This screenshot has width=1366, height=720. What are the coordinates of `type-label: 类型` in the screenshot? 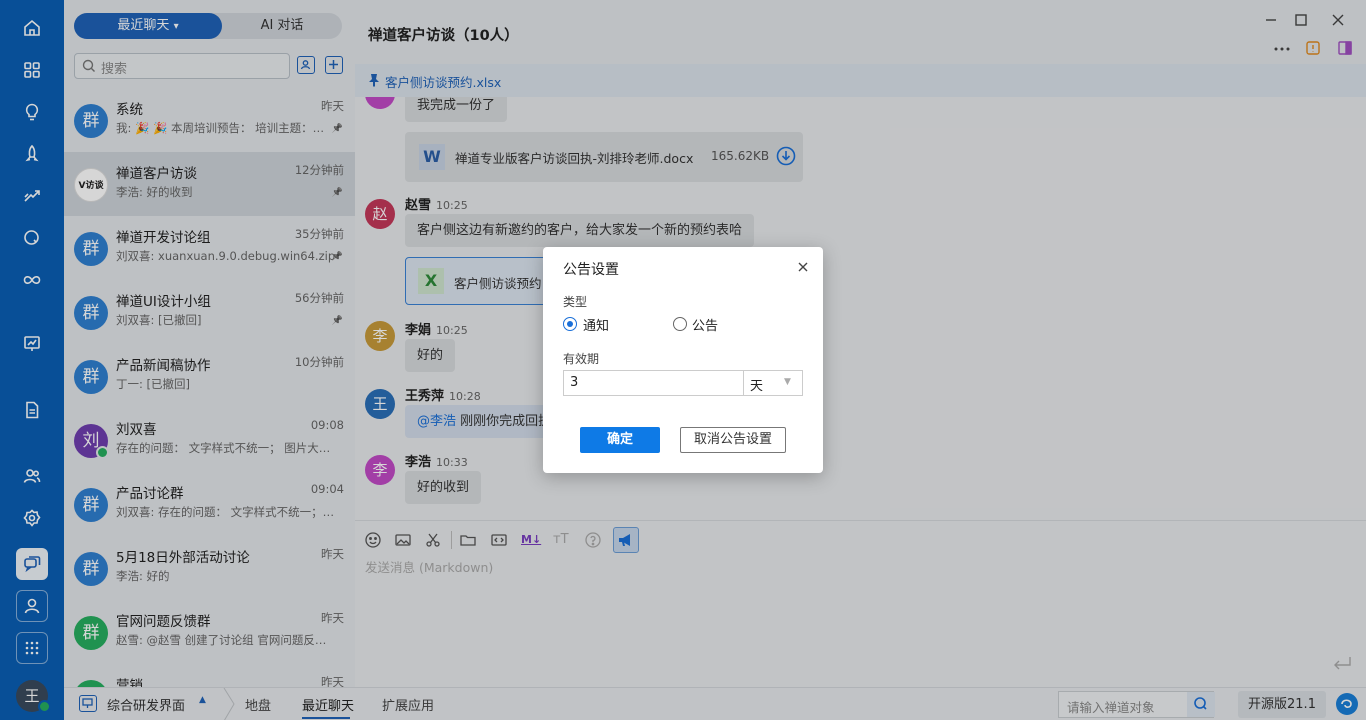 It's located at (575, 302).